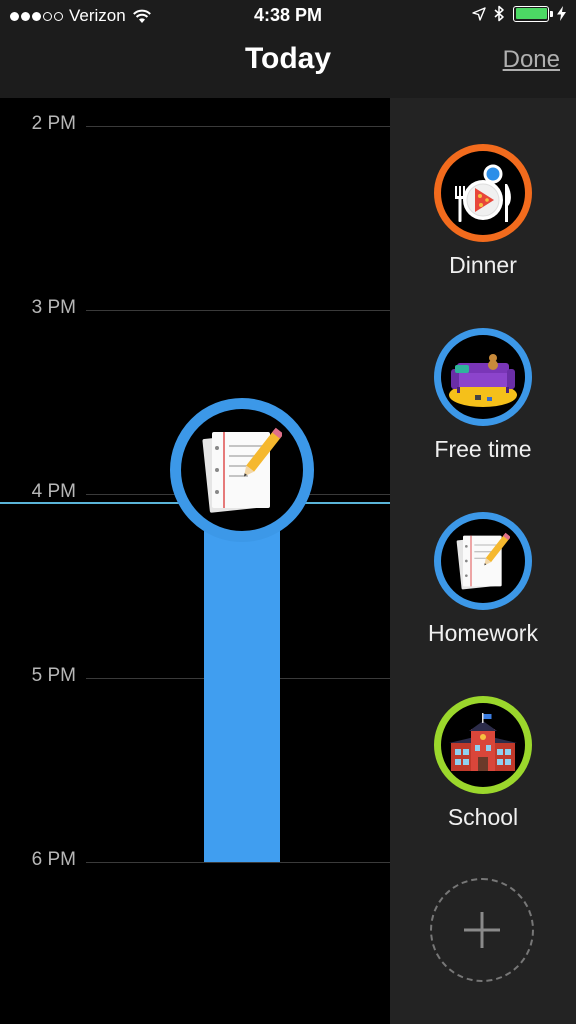 This screenshot has height=1024, width=576. Describe the element at coordinates (195, 307) in the screenshot. I see `hour-row-3pm: 3 PM` at that location.